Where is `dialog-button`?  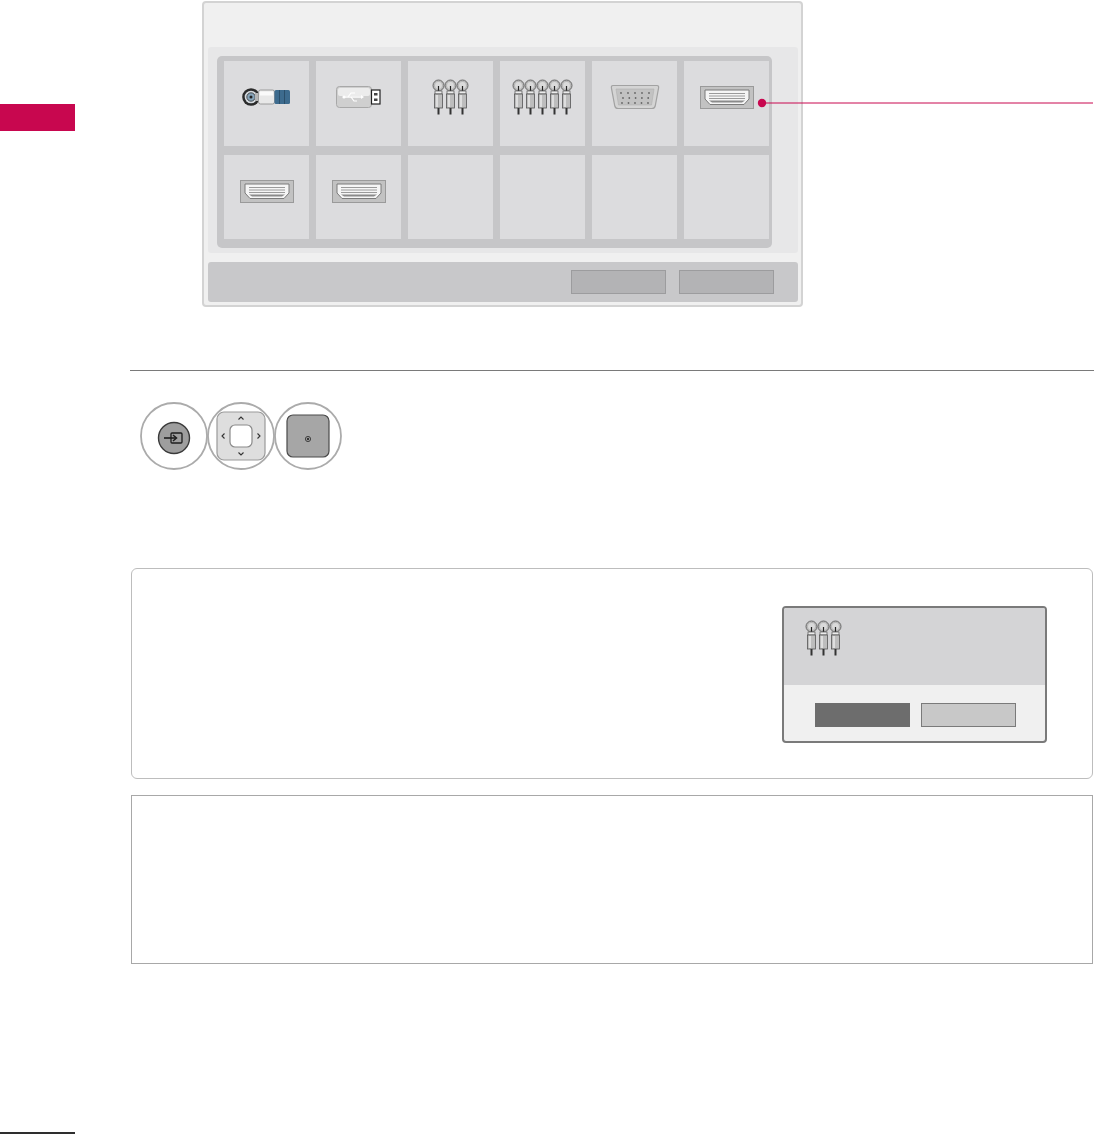 dialog-button is located at coordinates (968, 715).